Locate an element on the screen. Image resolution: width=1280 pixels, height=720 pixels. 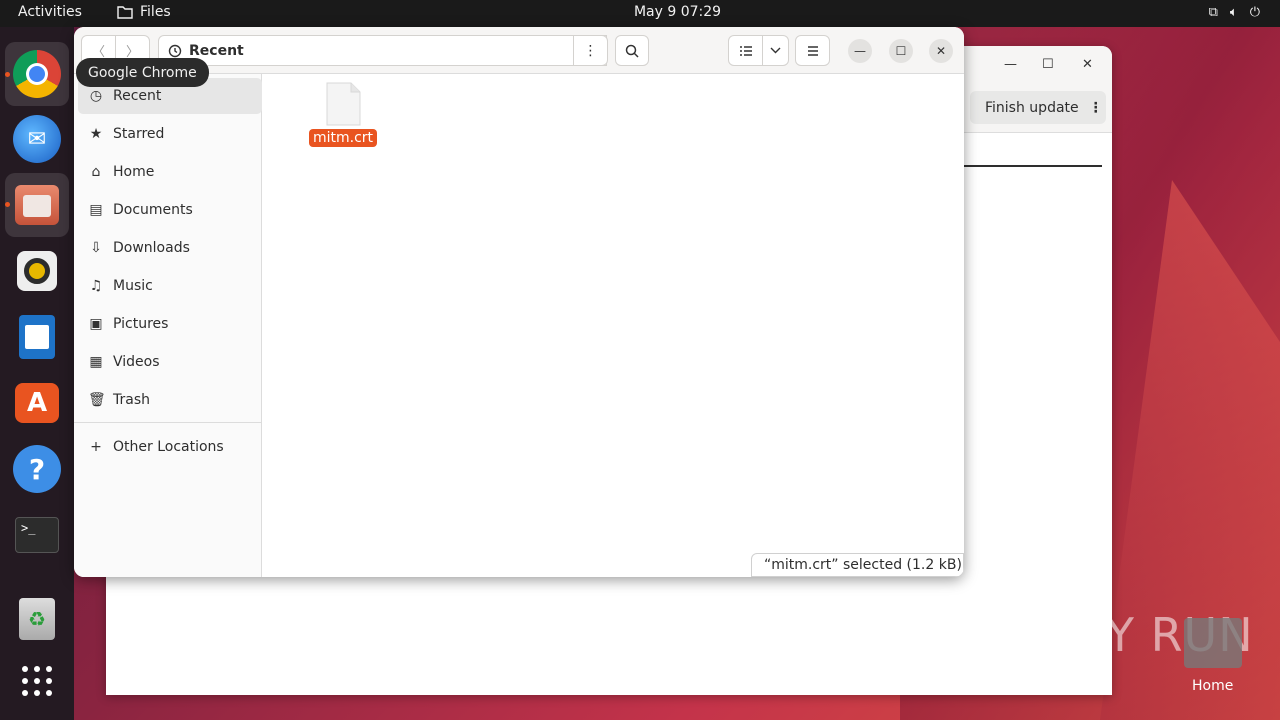
close-button: ✕ is located at coordinates (941, 51).